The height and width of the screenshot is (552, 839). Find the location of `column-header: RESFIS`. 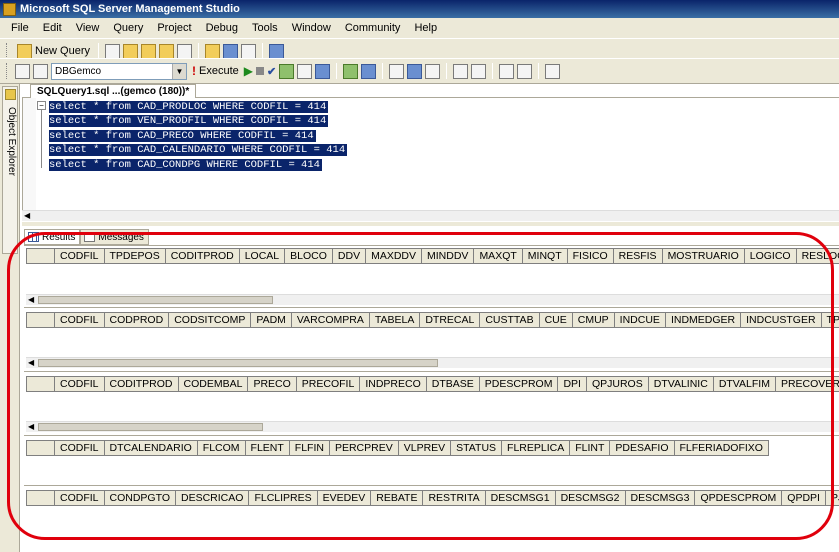

column-header: RESFIS is located at coordinates (637, 256).